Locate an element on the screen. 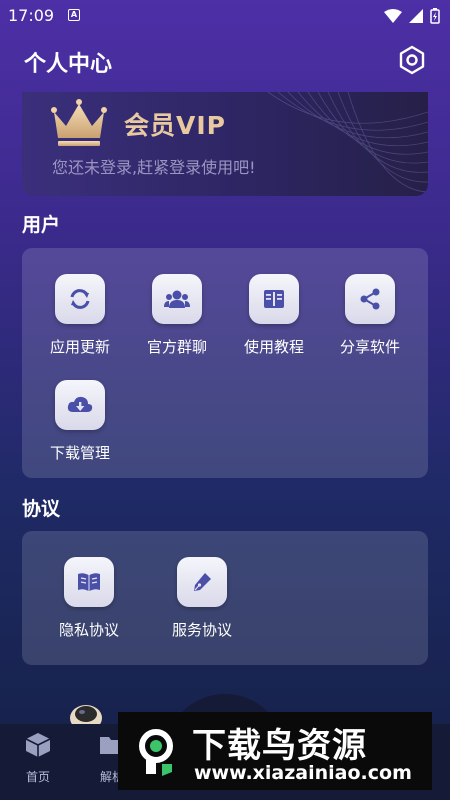  tutorial-button: 使用教程 is located at coordinates (274, 315).